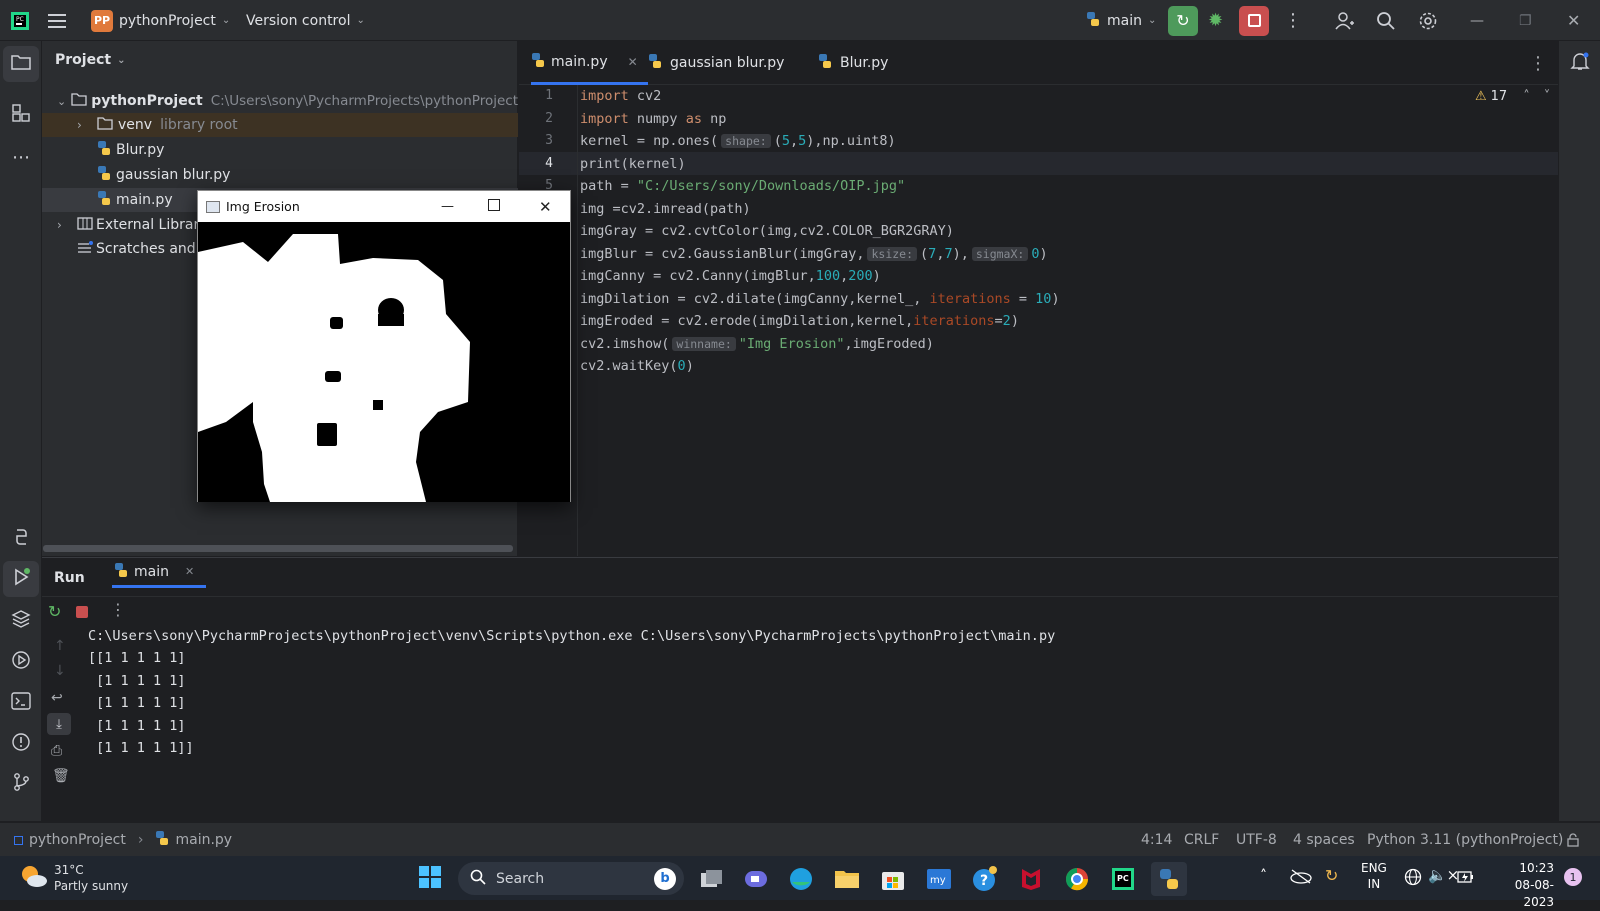  I want to click on structure-tool-button, so click(21, 115).